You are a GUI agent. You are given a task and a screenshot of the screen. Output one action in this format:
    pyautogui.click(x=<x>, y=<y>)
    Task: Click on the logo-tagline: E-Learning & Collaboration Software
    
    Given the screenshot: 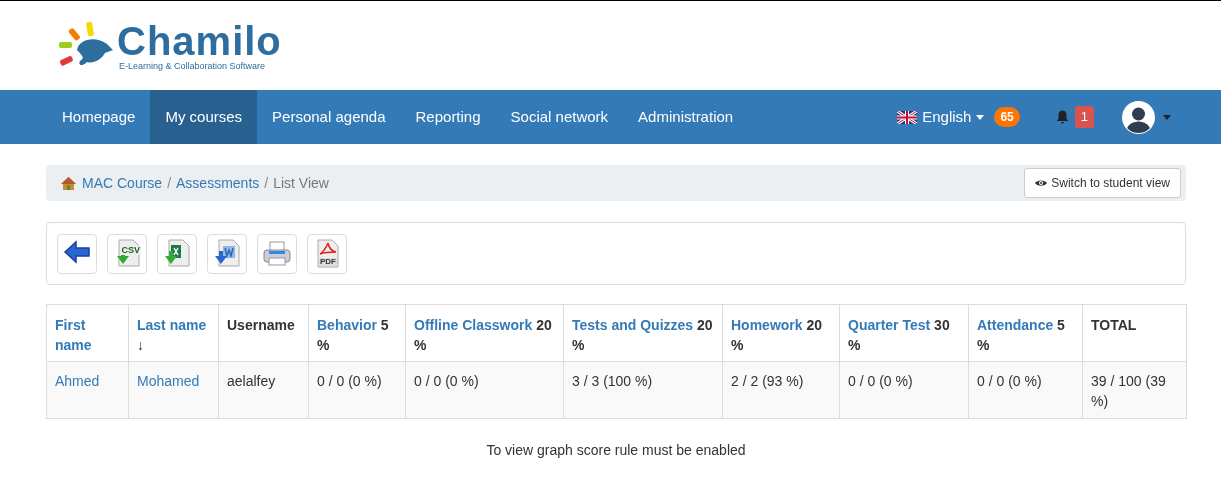 What is the action you would take?
    pyautogui.click(x=193, y=65)
    